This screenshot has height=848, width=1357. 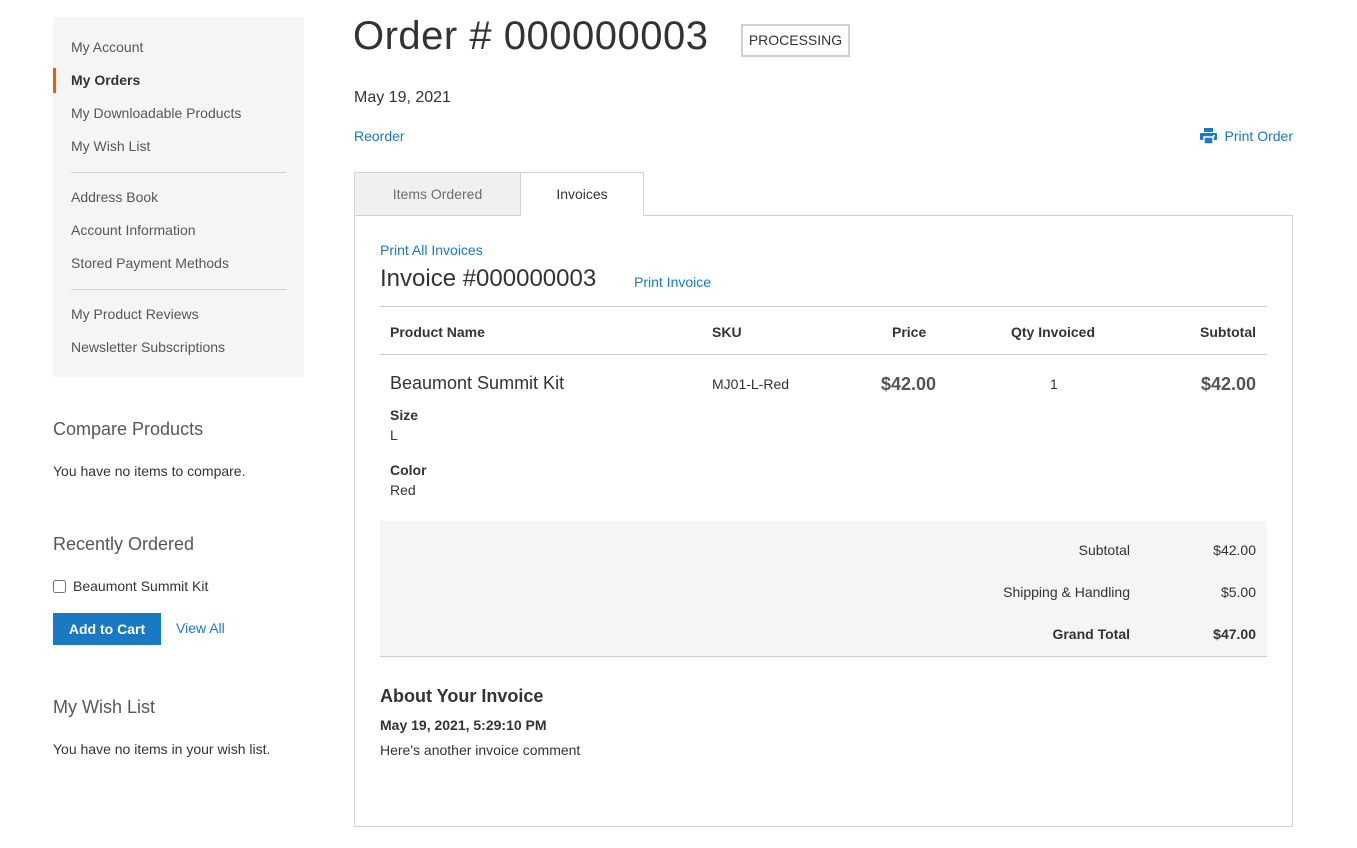 What do you see at coordinates (149, 471) in the screenshot?
I see `compare-empty-text: You have no items to compare.` at bounding box center [149, 471].